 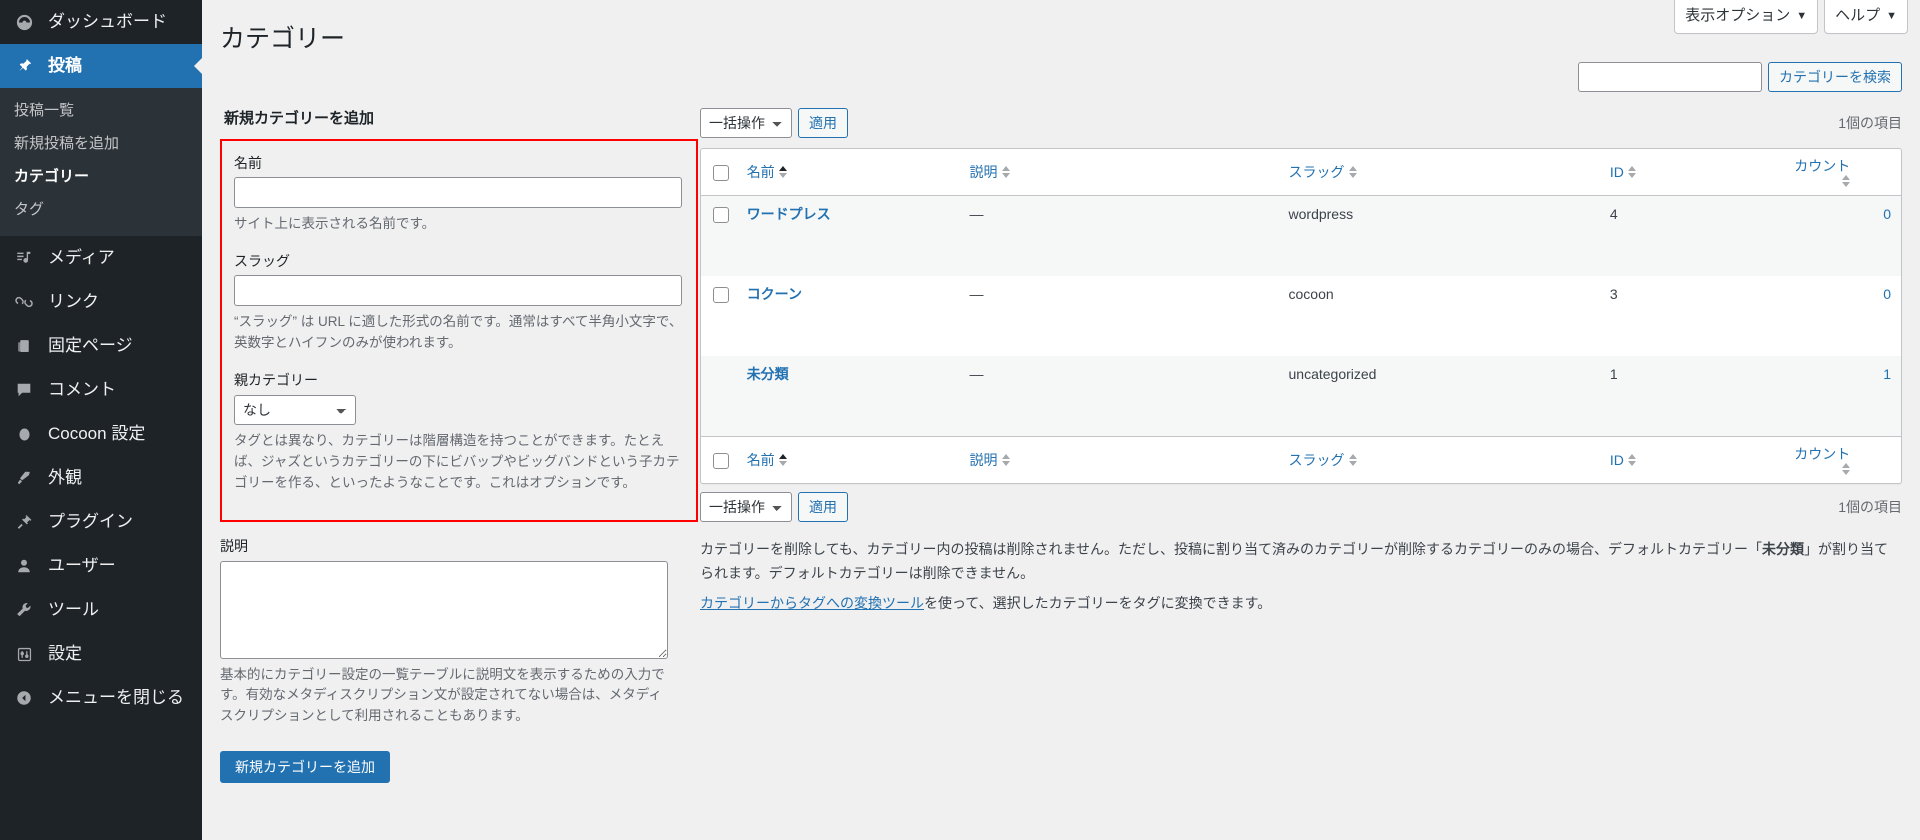 What do you see at coordinates (101, 176) in the screenshot?
I see `sidebar-subitem-categories: カテゴリー` at bounding box center [101, 176].